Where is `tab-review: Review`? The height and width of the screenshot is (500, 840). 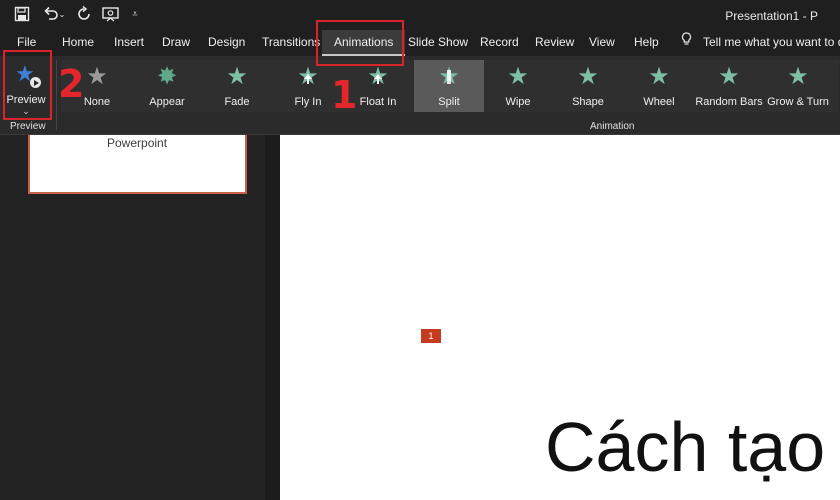
tab-review: Review is located at coordinates (554, 43).